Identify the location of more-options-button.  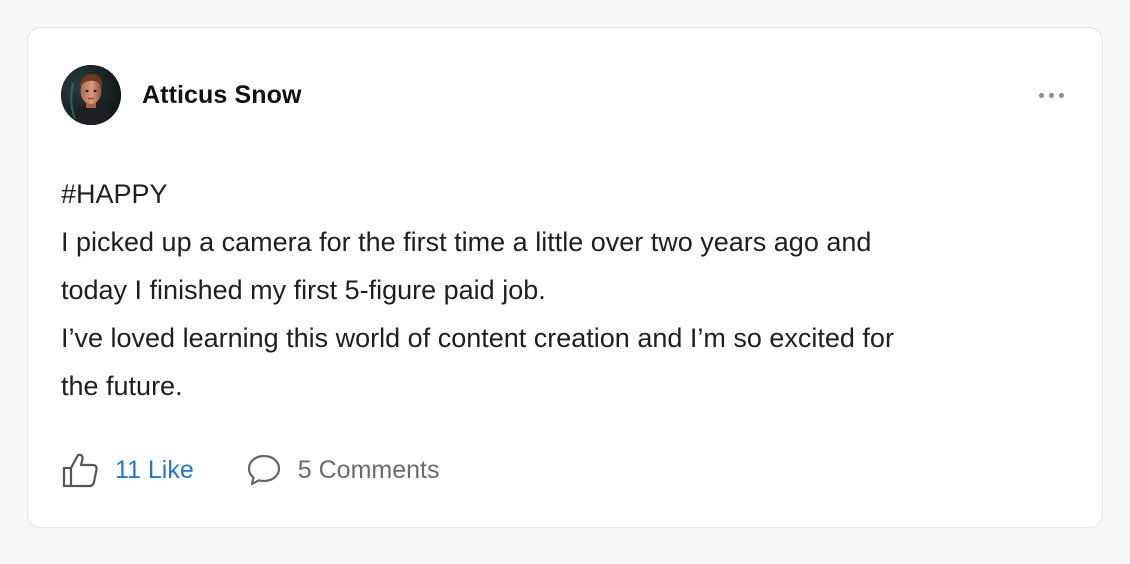
(1051, 95).